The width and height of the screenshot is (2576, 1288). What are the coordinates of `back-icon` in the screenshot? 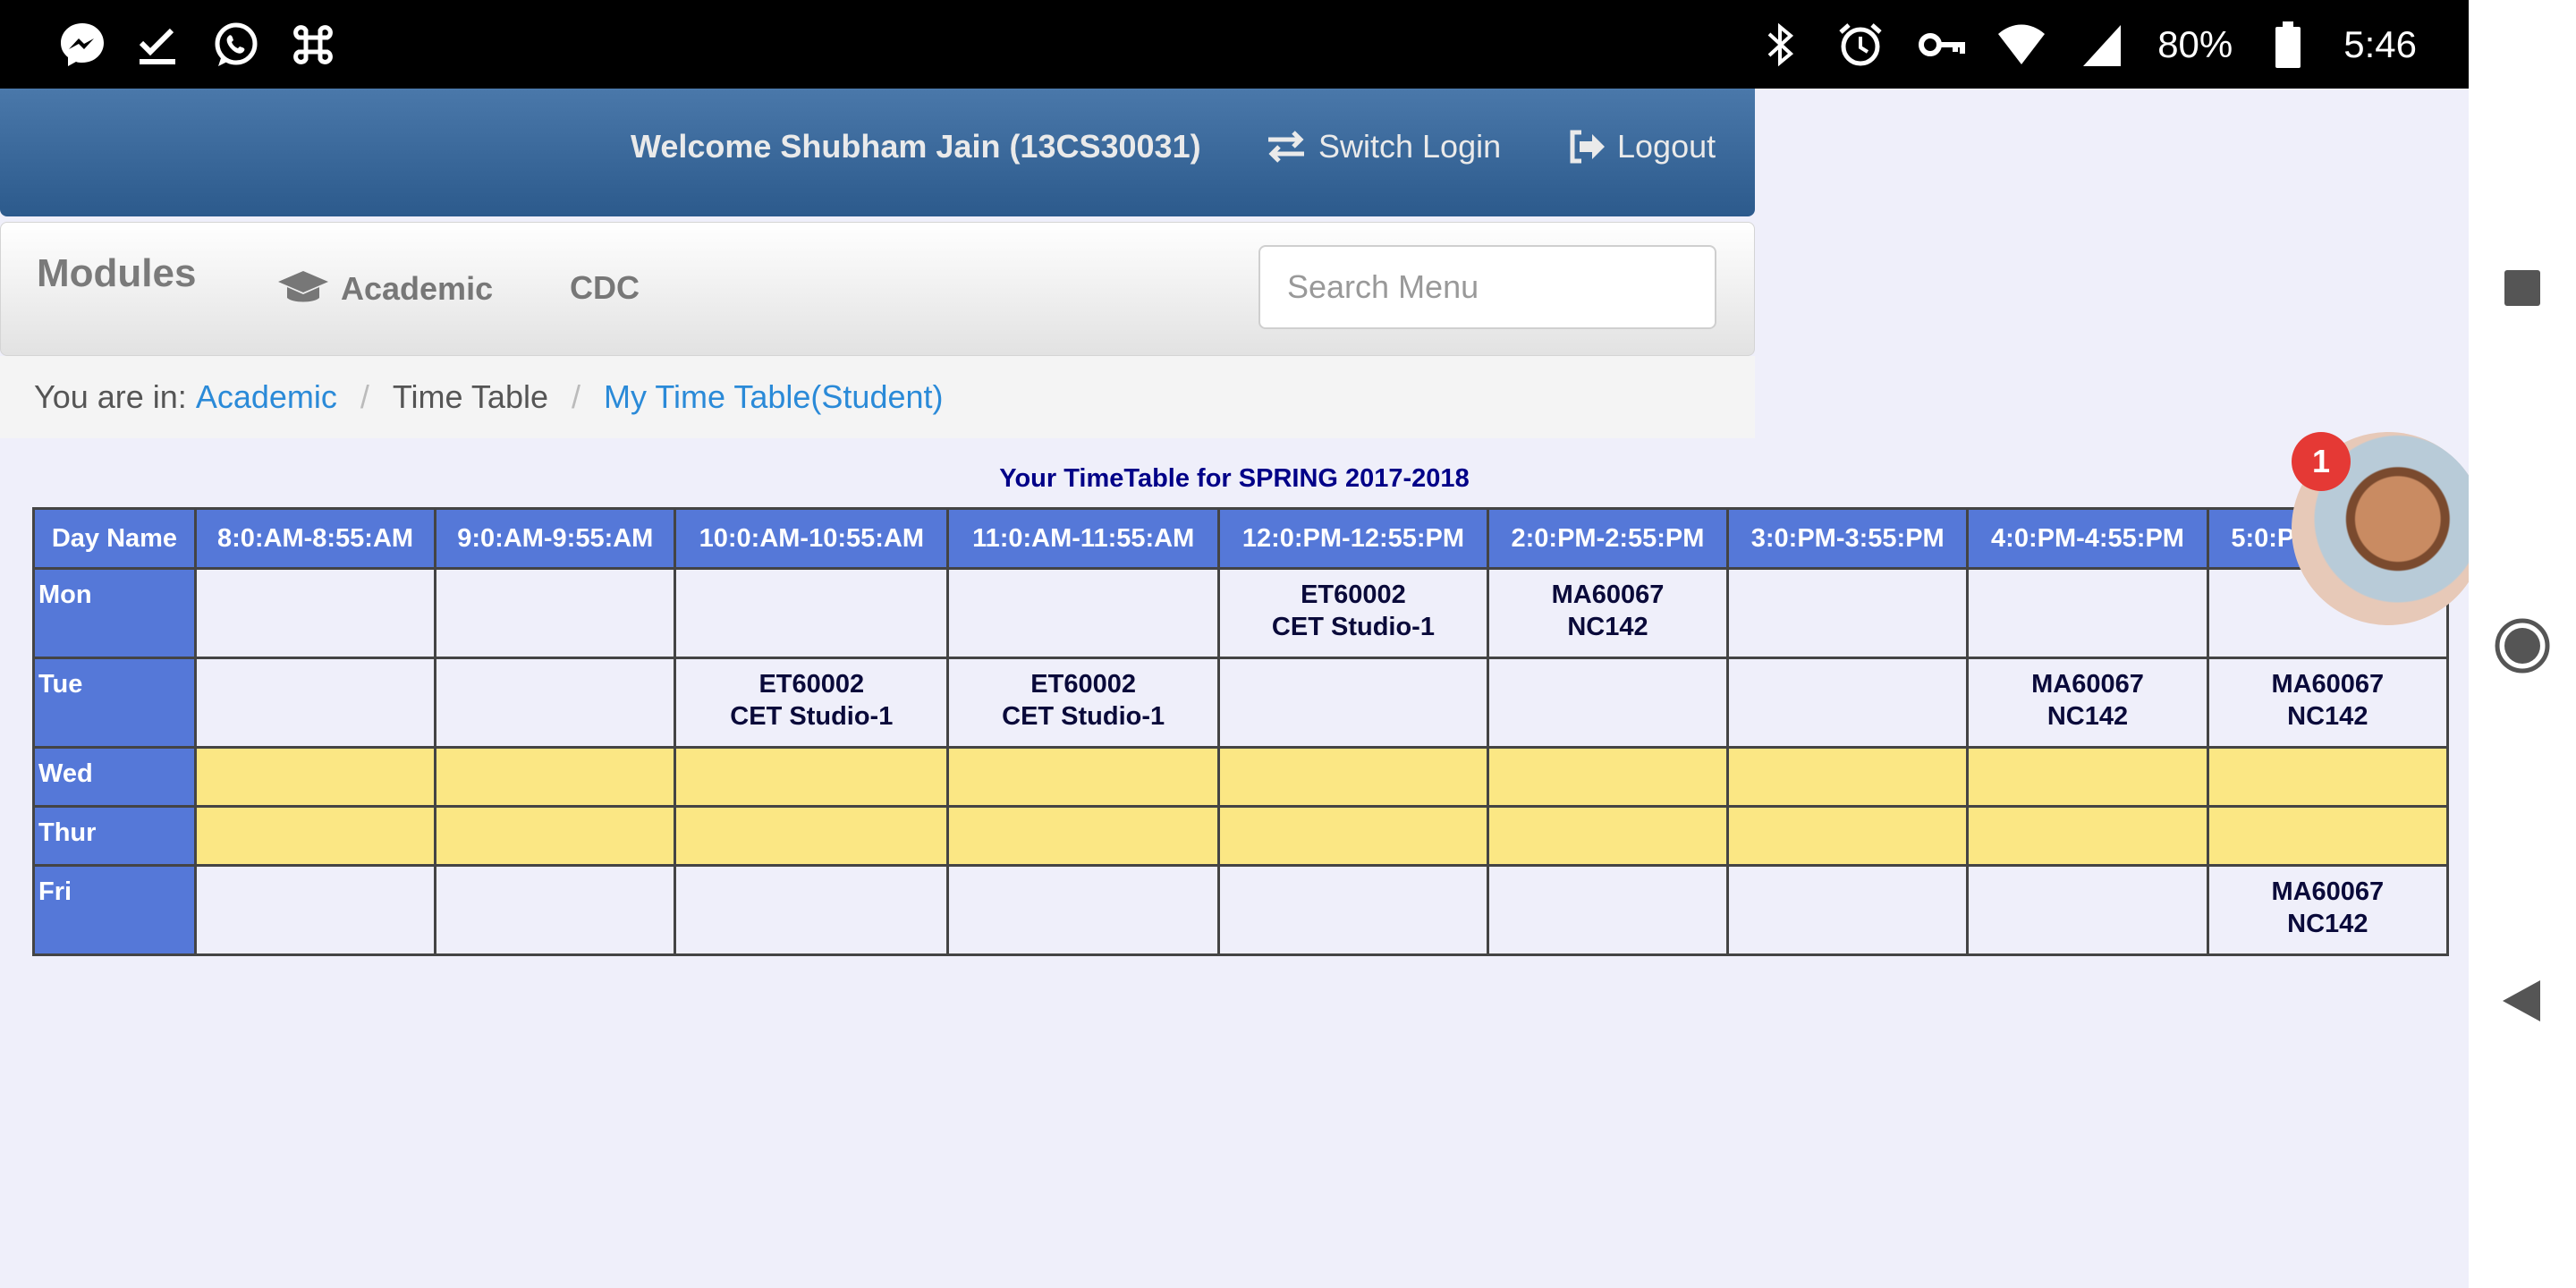 It's located at (2521, 1003).